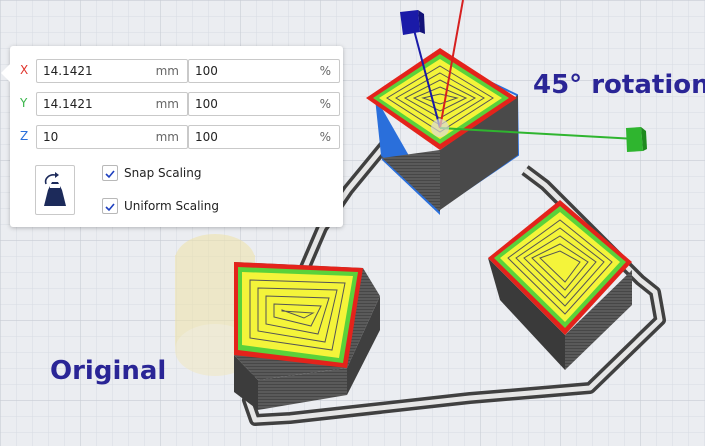  Describe the element at coordinates (171, 206) in the screenshot. I see `uniform-scaling-label: Uniform Scaling` at that location.